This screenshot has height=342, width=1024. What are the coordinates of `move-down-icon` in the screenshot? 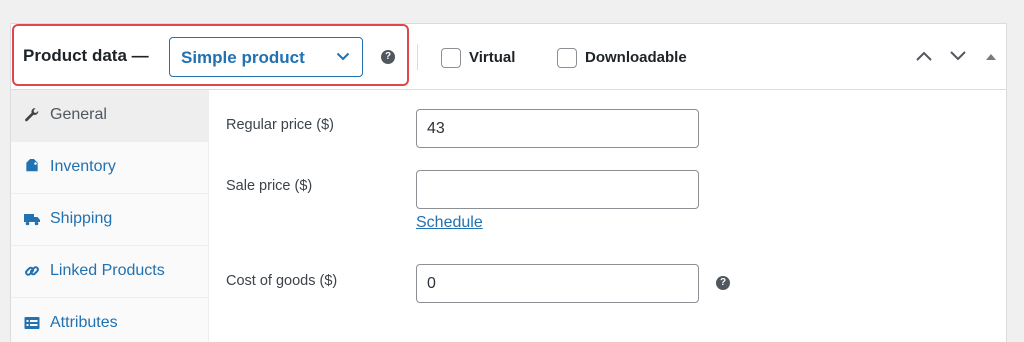 It's located at (958, 56).